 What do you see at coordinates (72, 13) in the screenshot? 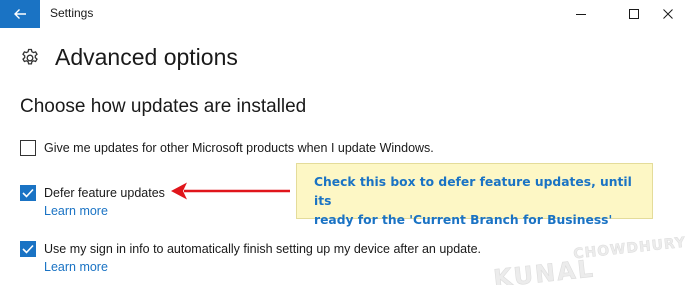
I see `window-title: Settings` at bounding box center [72, 13].